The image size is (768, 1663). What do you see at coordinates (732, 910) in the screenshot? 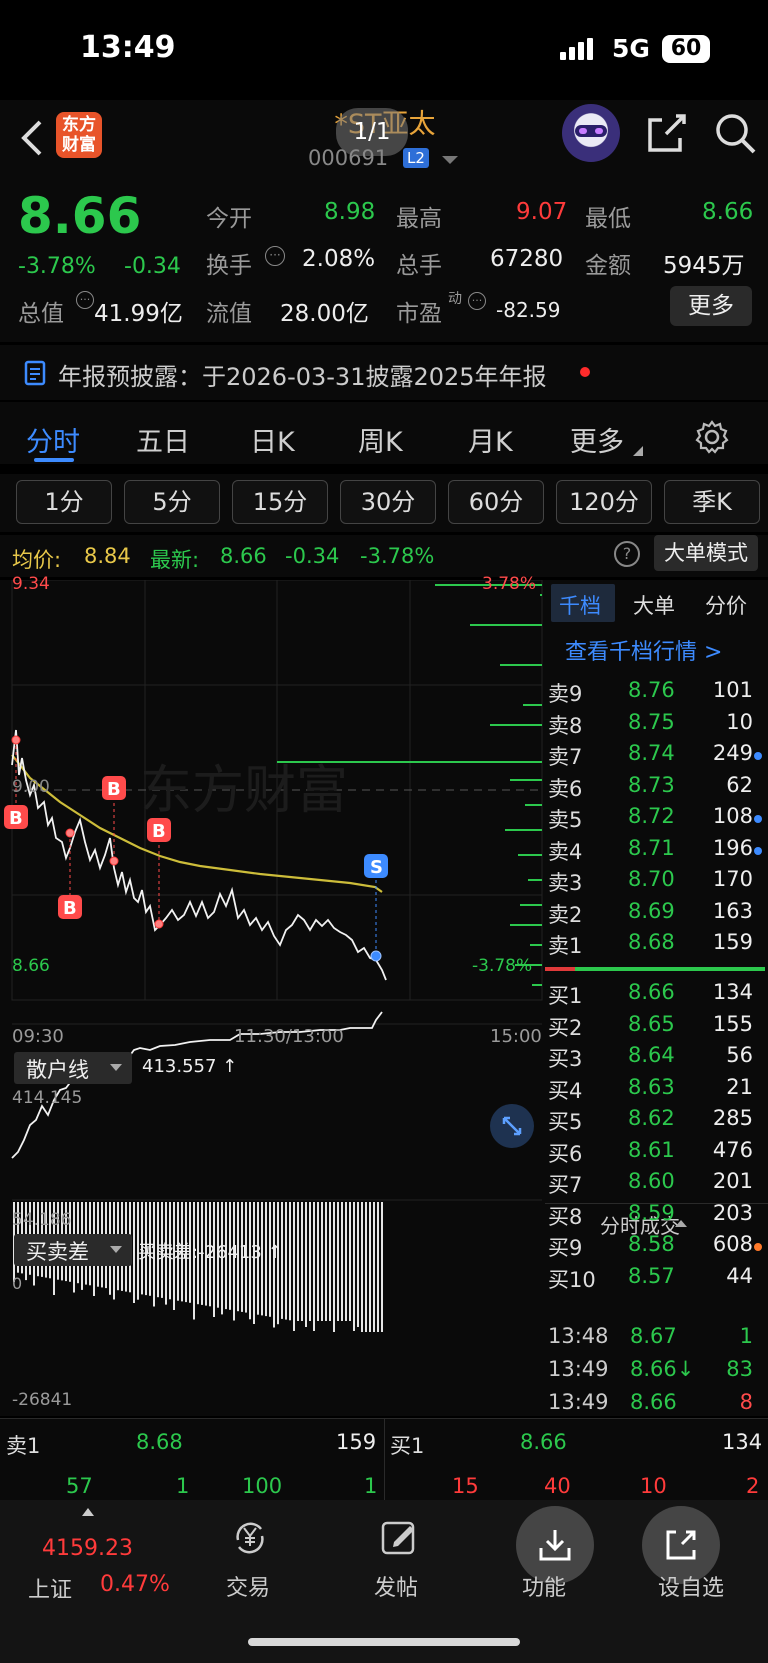
I see `ask-level-volume: 163` at bounding box center [732, 910].